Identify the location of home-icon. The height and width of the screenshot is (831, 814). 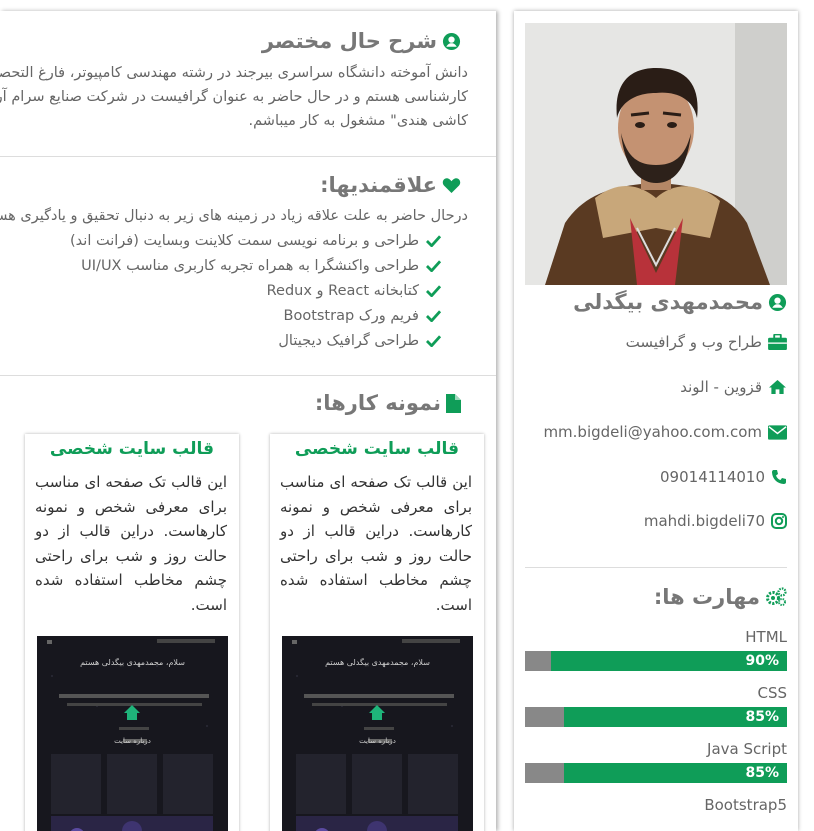
(777, 387).